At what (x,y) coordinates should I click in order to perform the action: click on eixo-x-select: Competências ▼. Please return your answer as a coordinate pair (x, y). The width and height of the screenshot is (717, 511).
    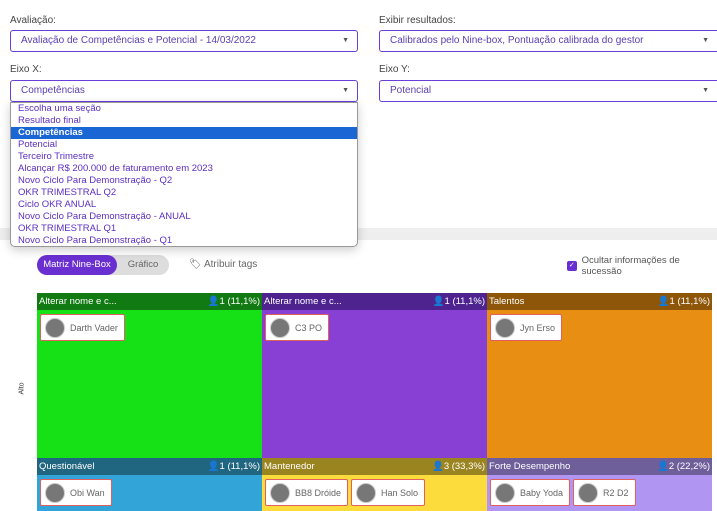
    Looking at the image, I should click on (184, 91).